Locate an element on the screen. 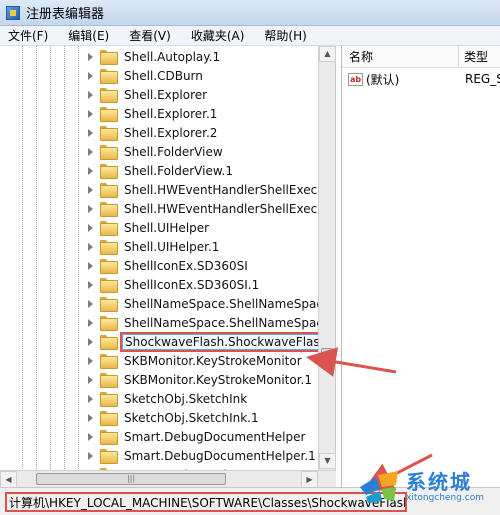 Image resolution: width=500 pixels, height=515 pixels. tree-item: Shell.Explorer is located at coordinates (148, 94).